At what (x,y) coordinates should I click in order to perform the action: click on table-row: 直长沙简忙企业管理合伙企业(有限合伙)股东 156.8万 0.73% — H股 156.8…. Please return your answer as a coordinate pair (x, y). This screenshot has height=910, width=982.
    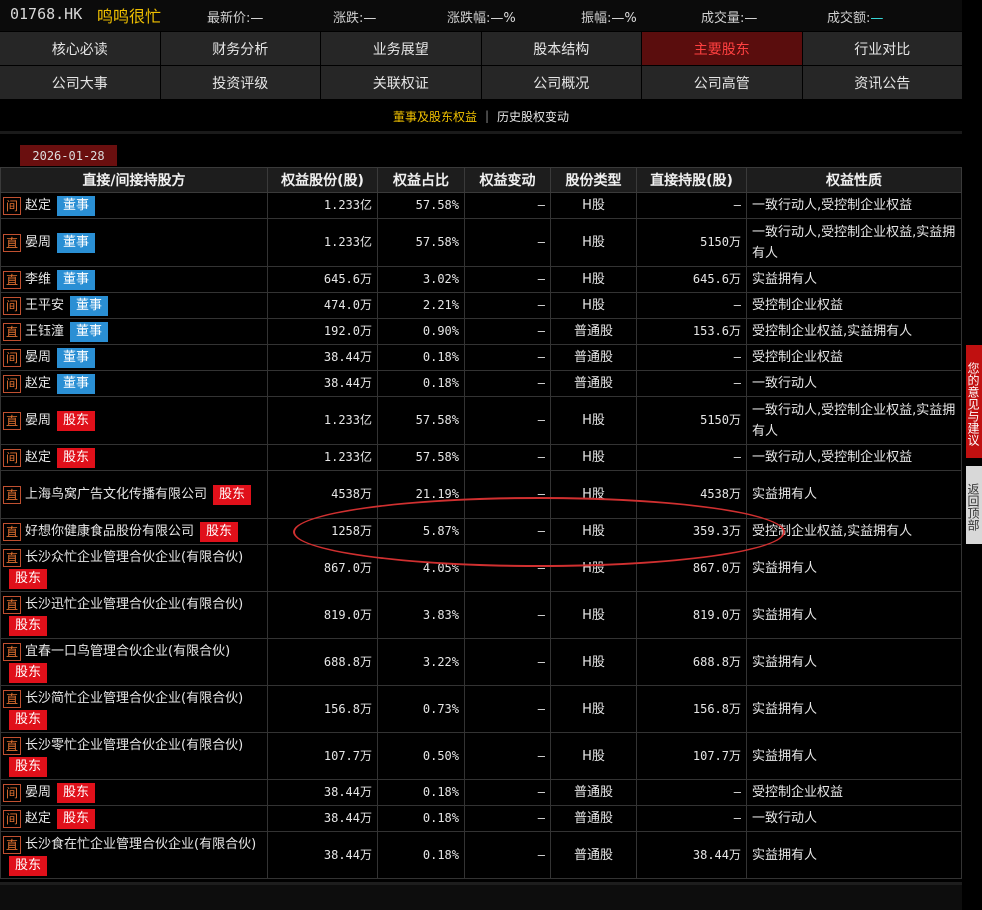
    Looking at the image, I should click on (481, 709).